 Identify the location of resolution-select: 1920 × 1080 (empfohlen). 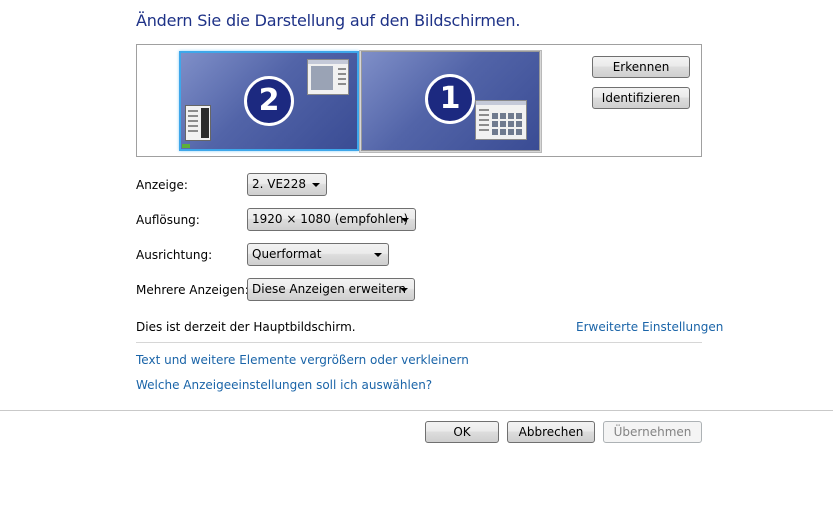
(331, 219).